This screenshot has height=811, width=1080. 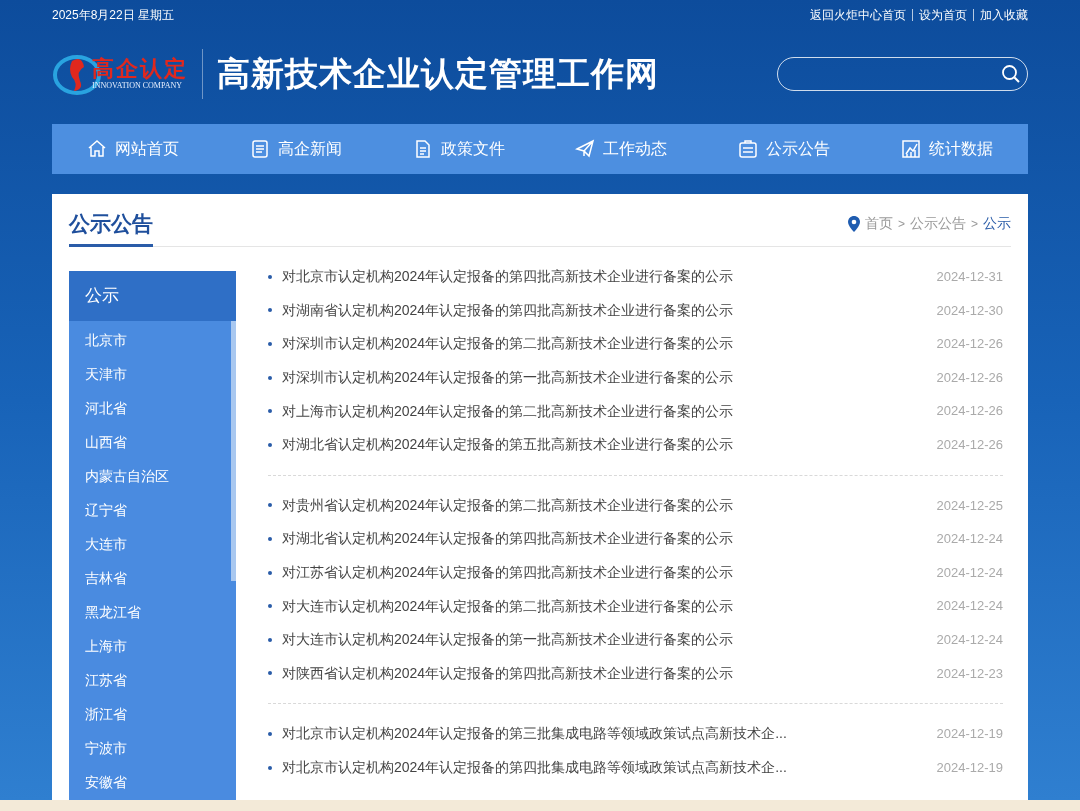 What do you see at coordinates (127, 476) in the screenshot?
I see `sidebar-item: 内蒙古自治区` at bounding box center [127, 476].